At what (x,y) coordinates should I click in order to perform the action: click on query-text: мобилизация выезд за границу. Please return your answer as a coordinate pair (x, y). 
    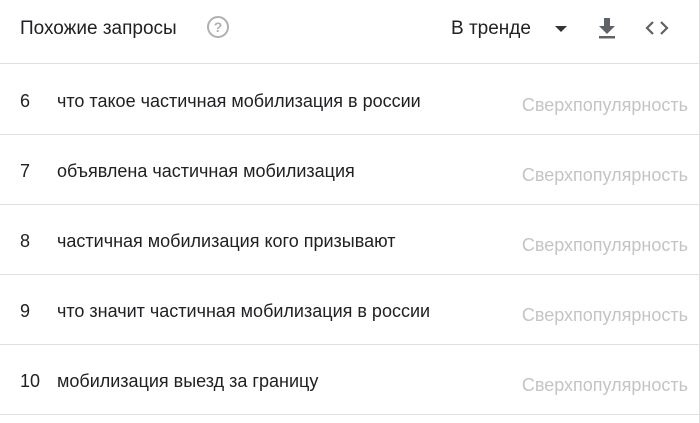
    Looking at the image, I should click on (187, 381).